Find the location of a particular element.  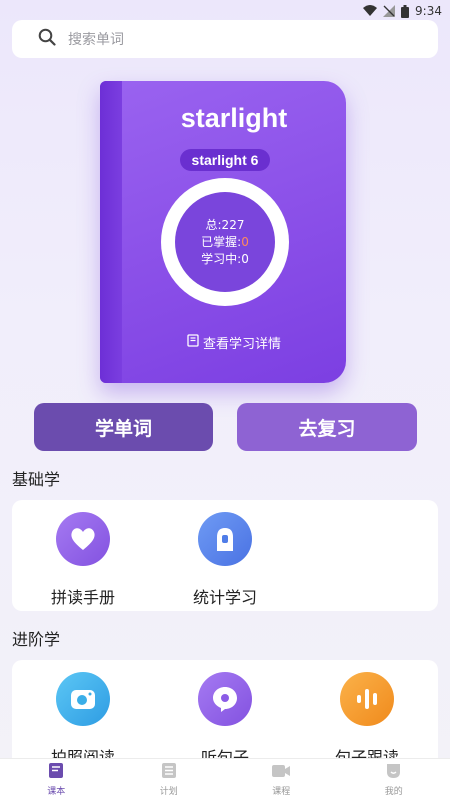

progress-ring: 总:227 已掌握:0 学习中:0 is located at coordinates (225, 242).